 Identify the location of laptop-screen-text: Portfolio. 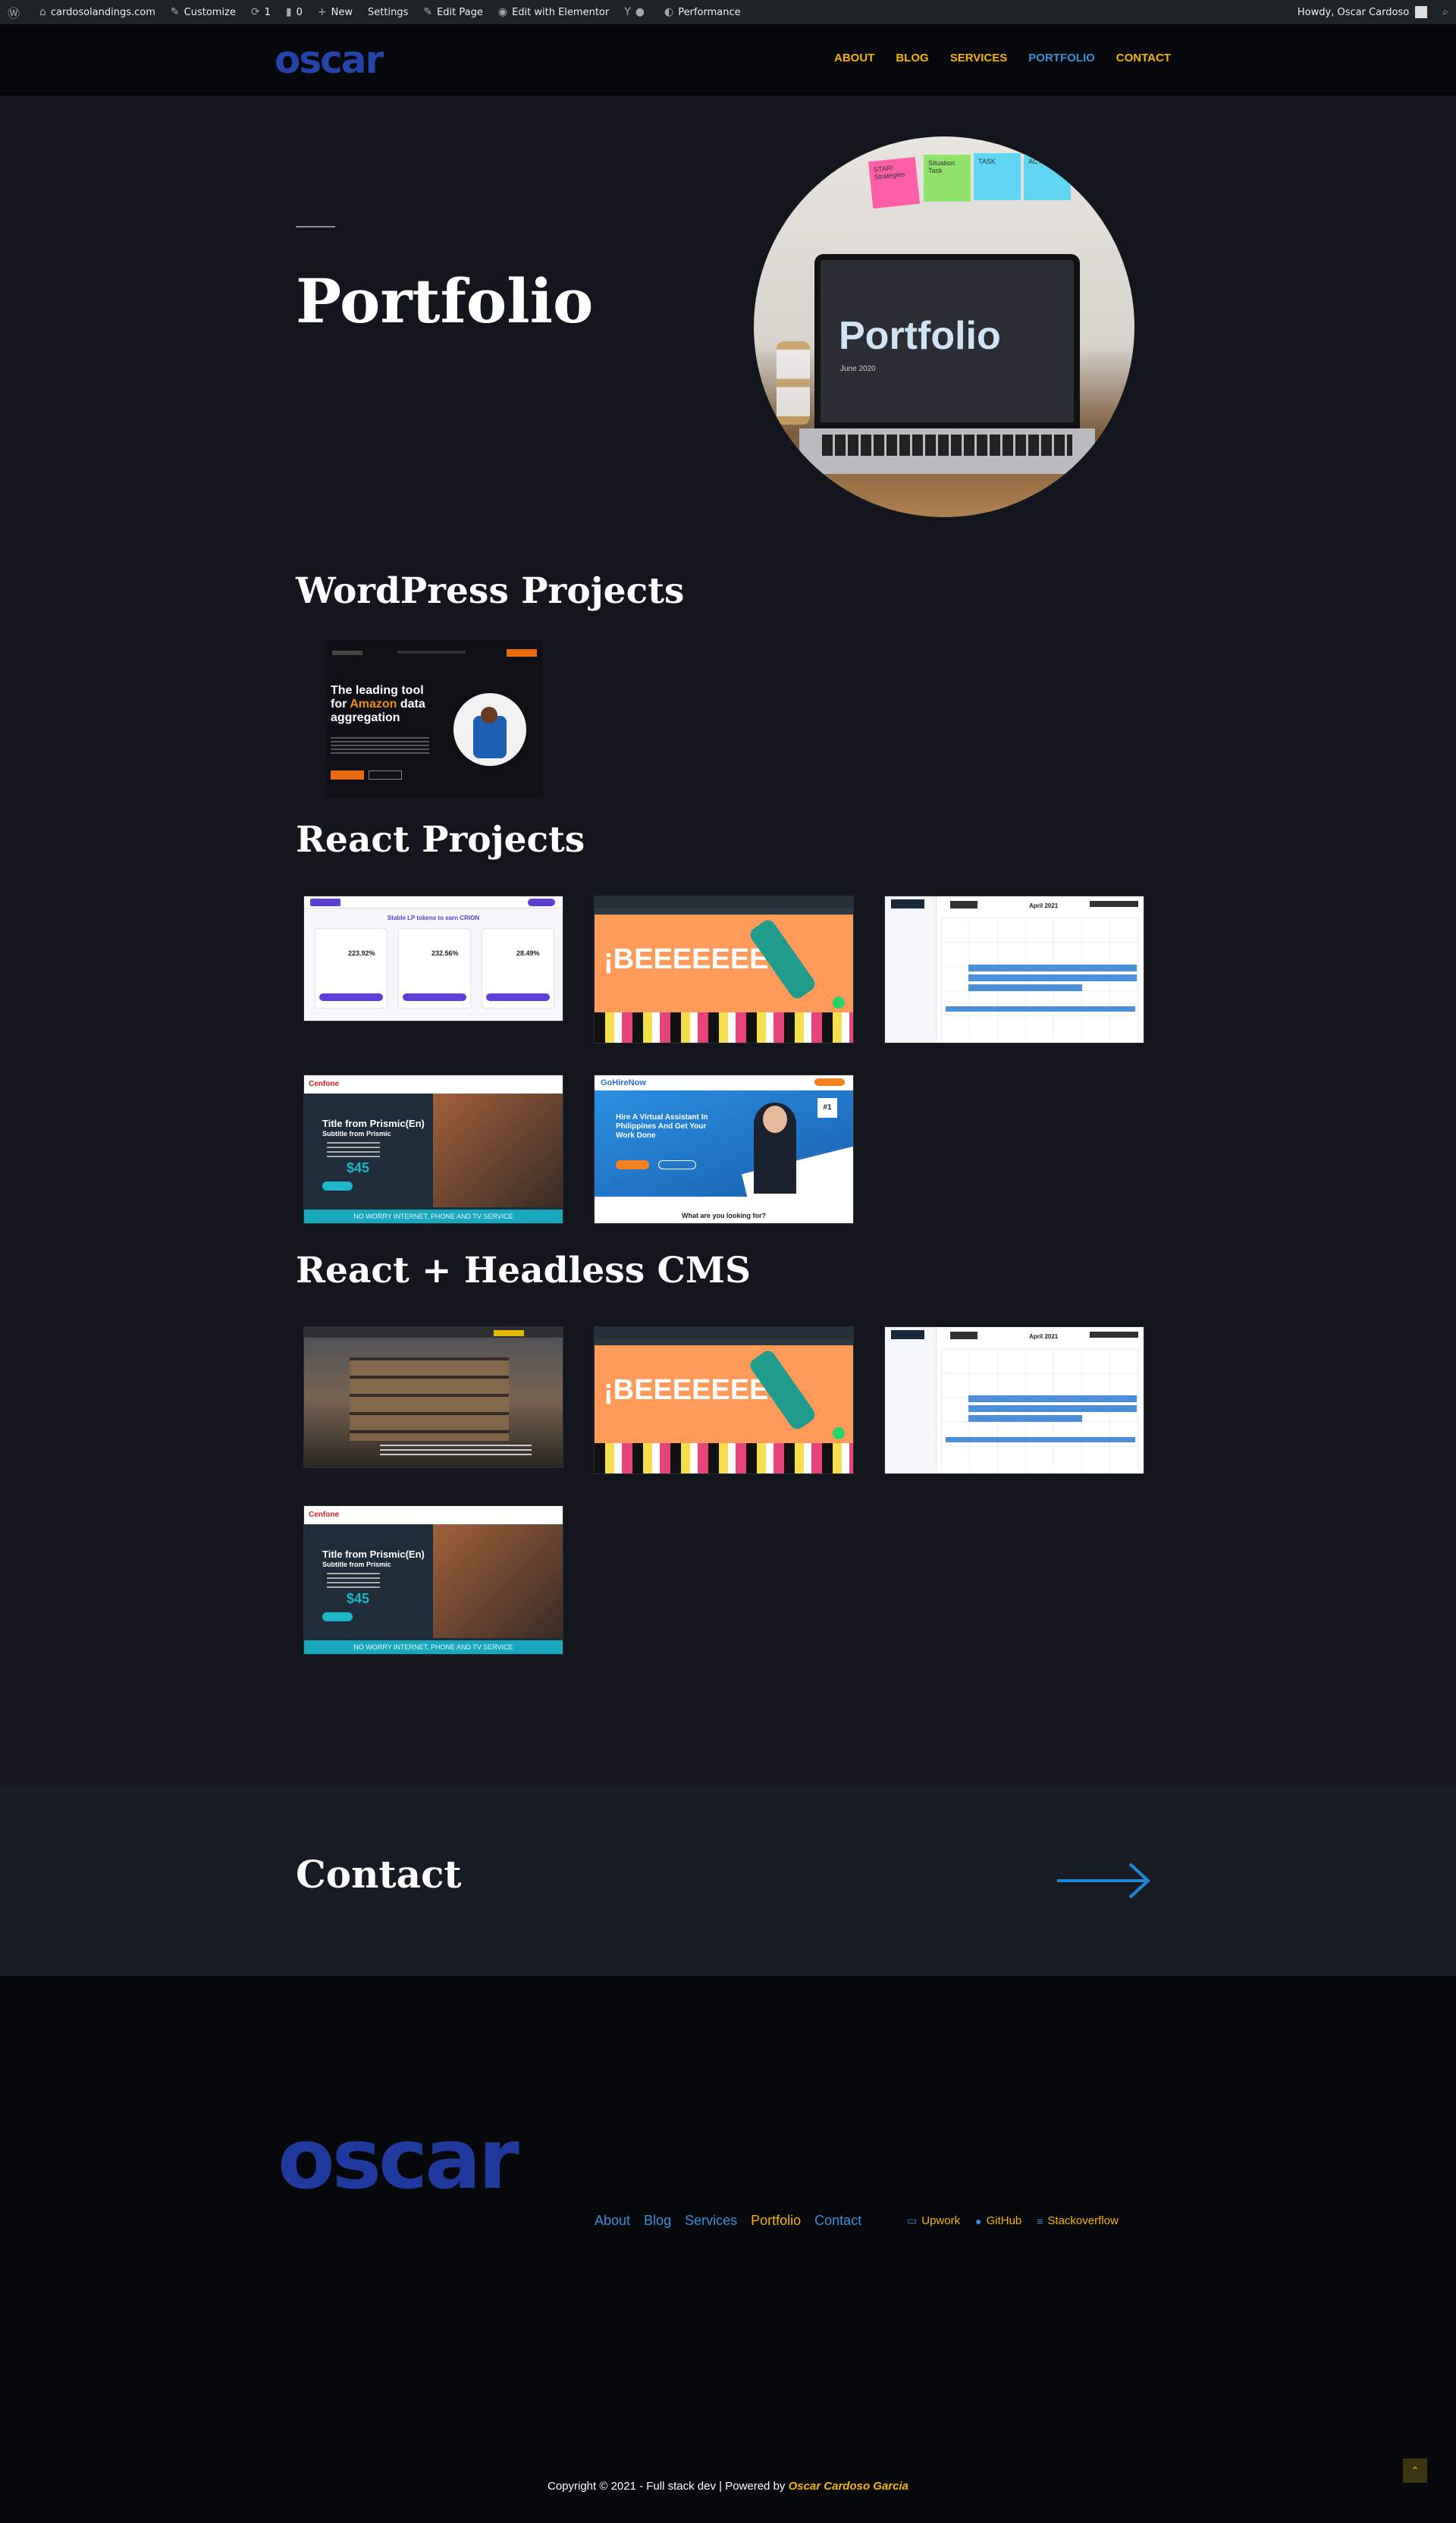
(920, 336).